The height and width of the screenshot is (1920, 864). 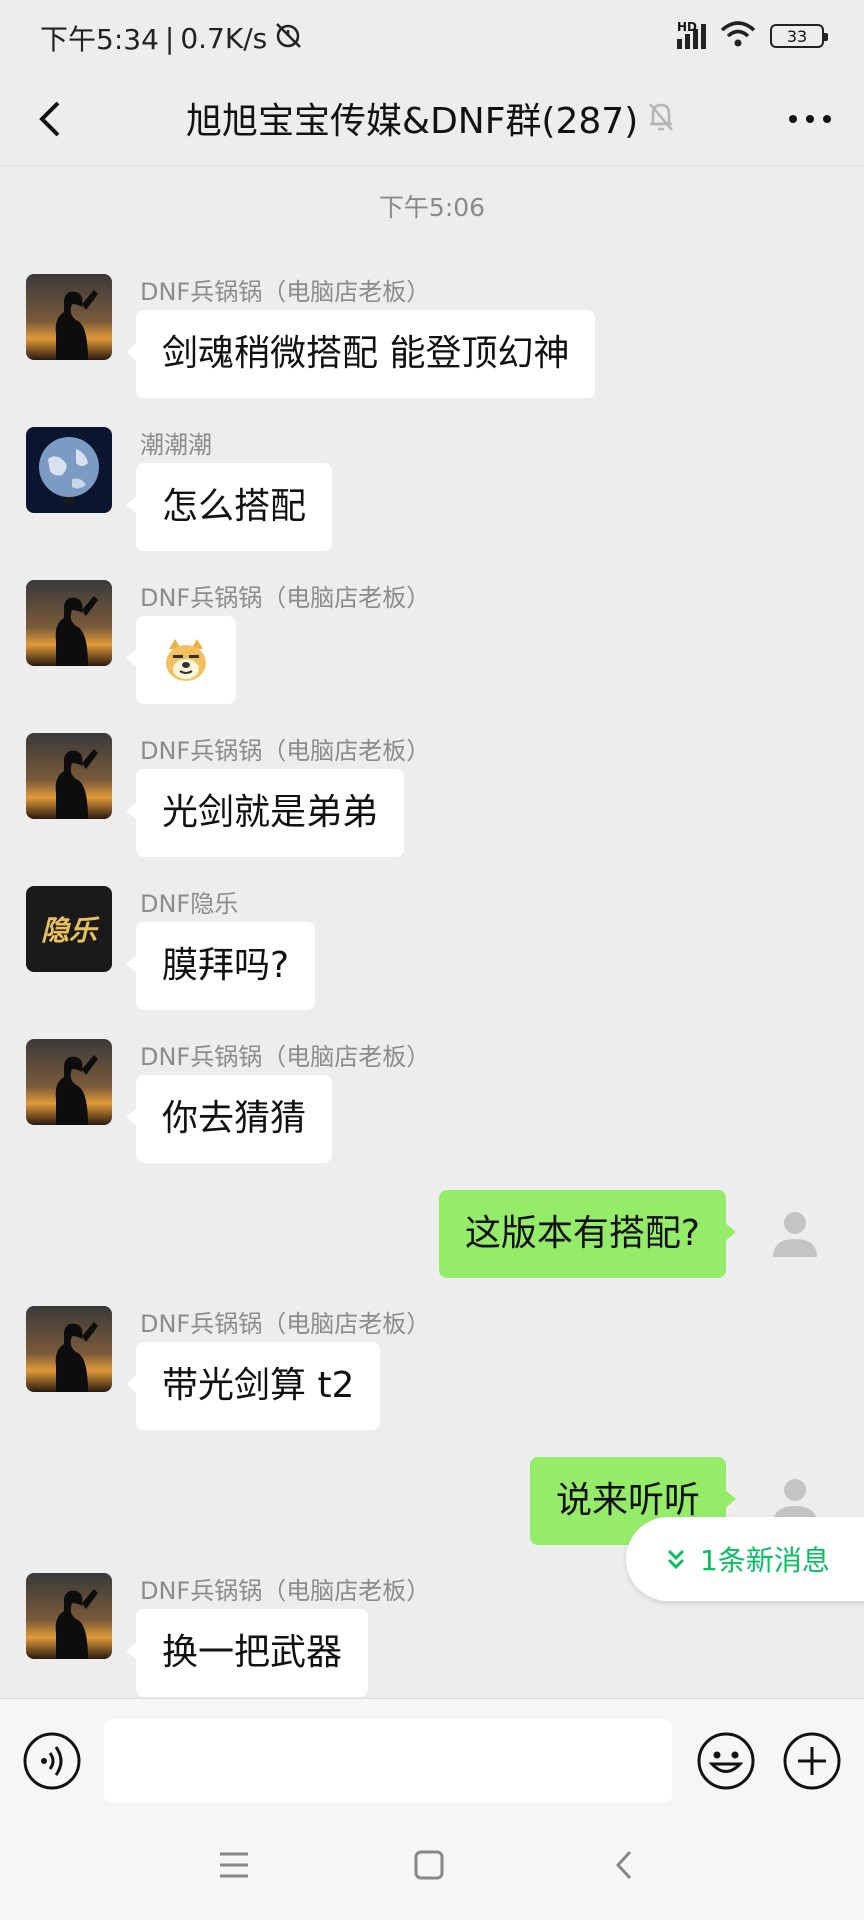 What do you see at coordinates (587, 1234) in the screenshot?
I see `my-message-bubble: 这版本有搭配?` at bounding box center [587, 1234].